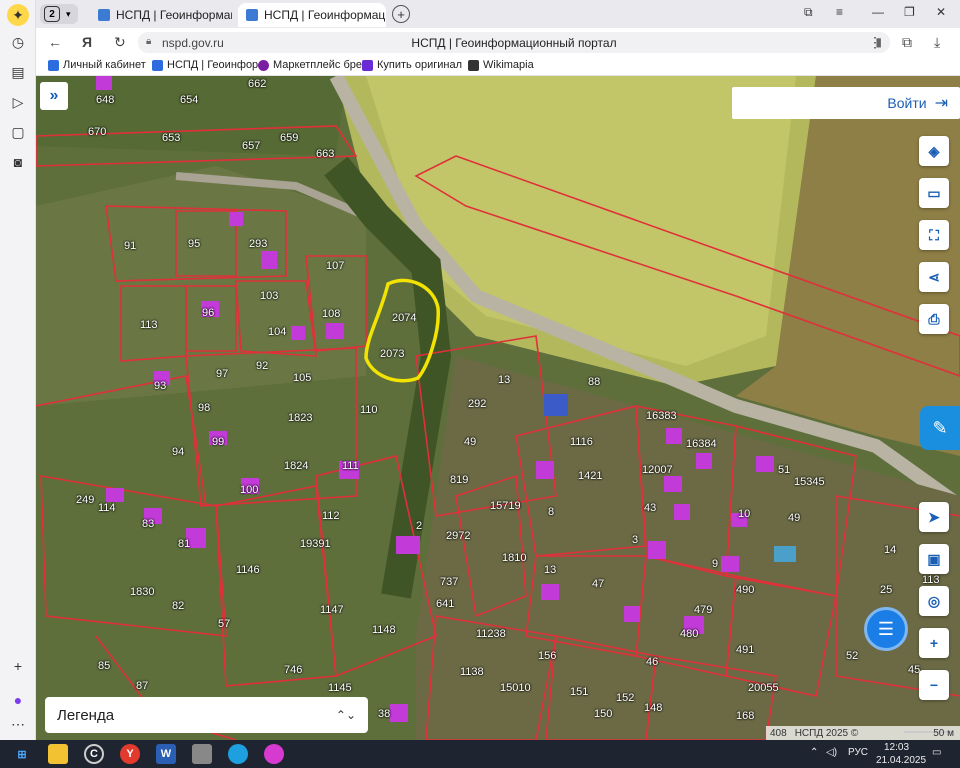 The image size is (960, 768). I want to click on parcel-label: 16384, so click(701, 444).